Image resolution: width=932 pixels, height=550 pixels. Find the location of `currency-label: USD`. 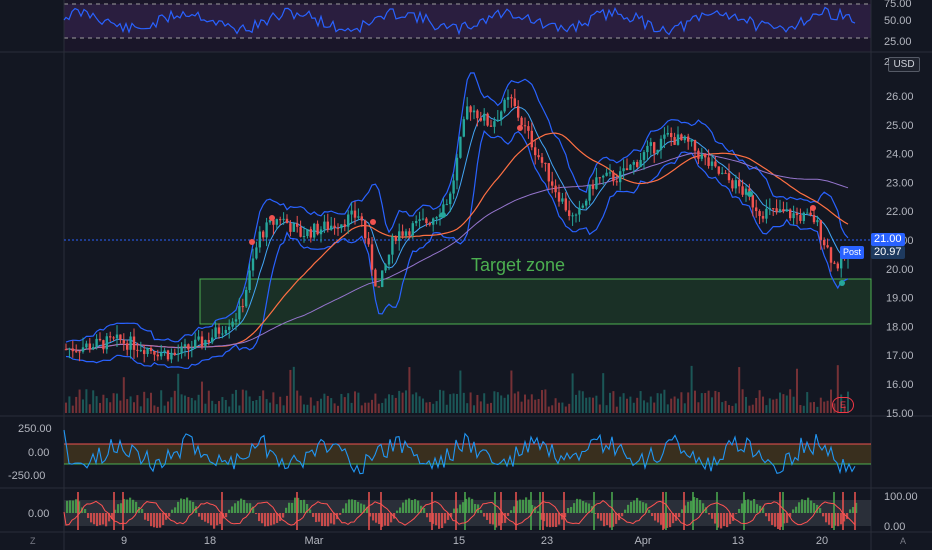

currency-label: USD is located at coordinates (904, 64).